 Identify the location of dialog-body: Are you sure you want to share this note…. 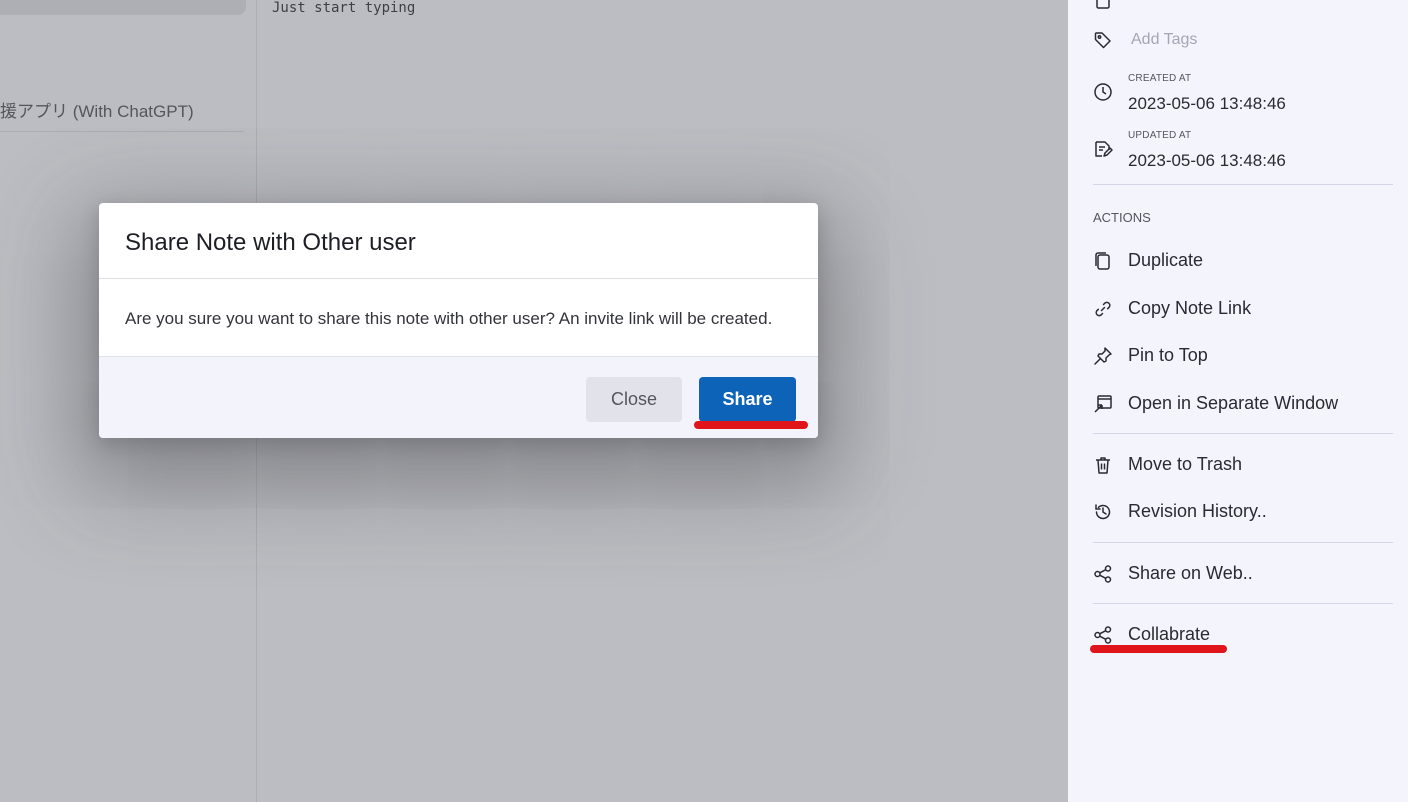
(458, 318).